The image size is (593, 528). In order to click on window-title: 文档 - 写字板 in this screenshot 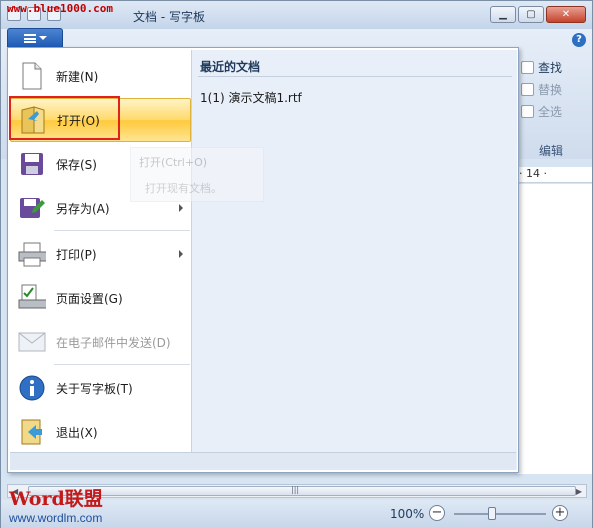, I will do `click(169, 17)`.